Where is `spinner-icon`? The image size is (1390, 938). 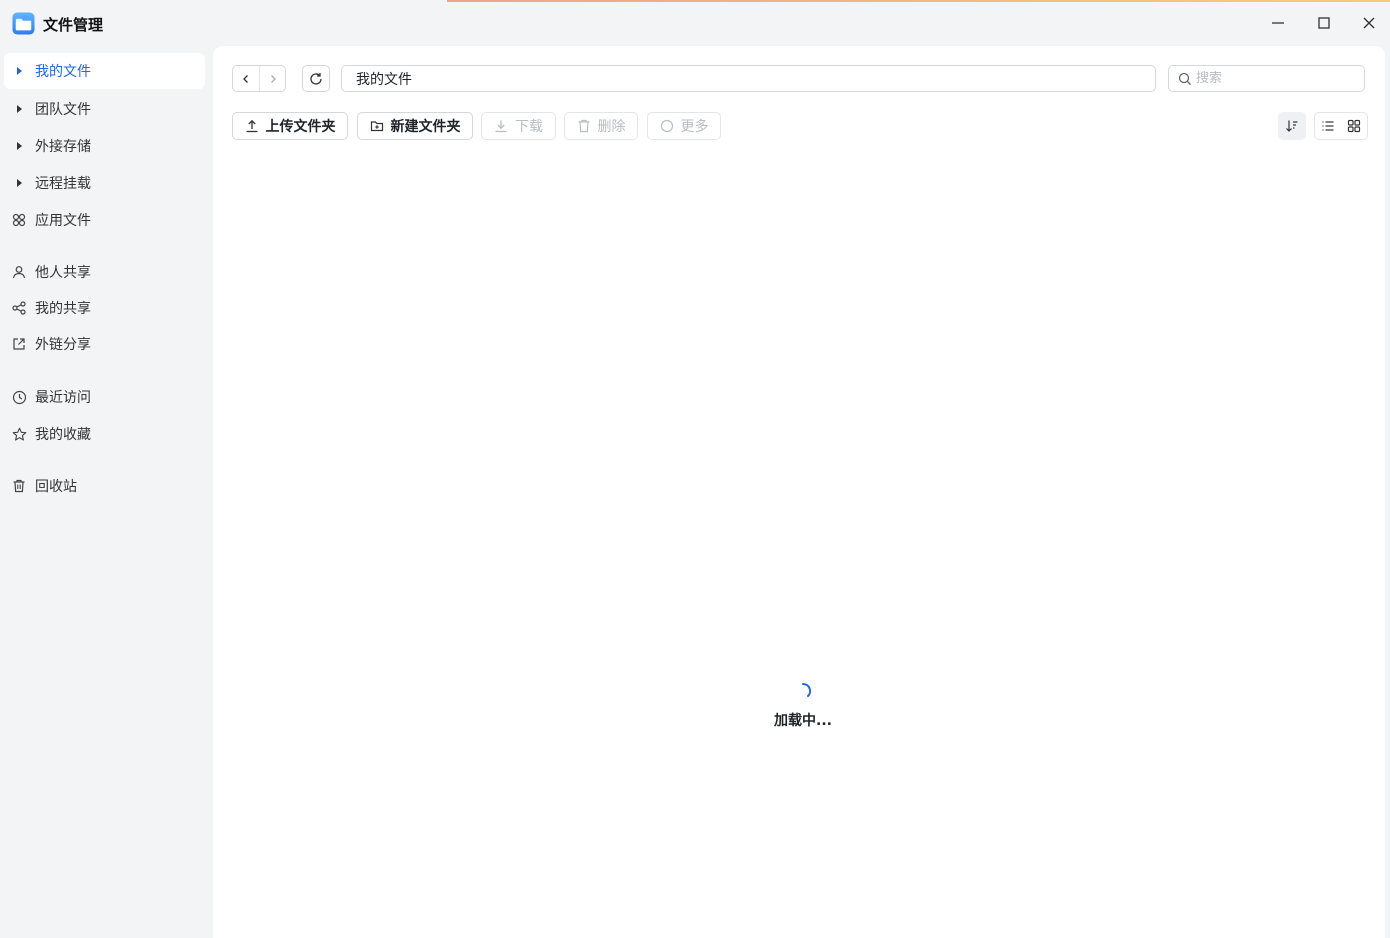
spinner-icon is located at coordinates (807, 689).